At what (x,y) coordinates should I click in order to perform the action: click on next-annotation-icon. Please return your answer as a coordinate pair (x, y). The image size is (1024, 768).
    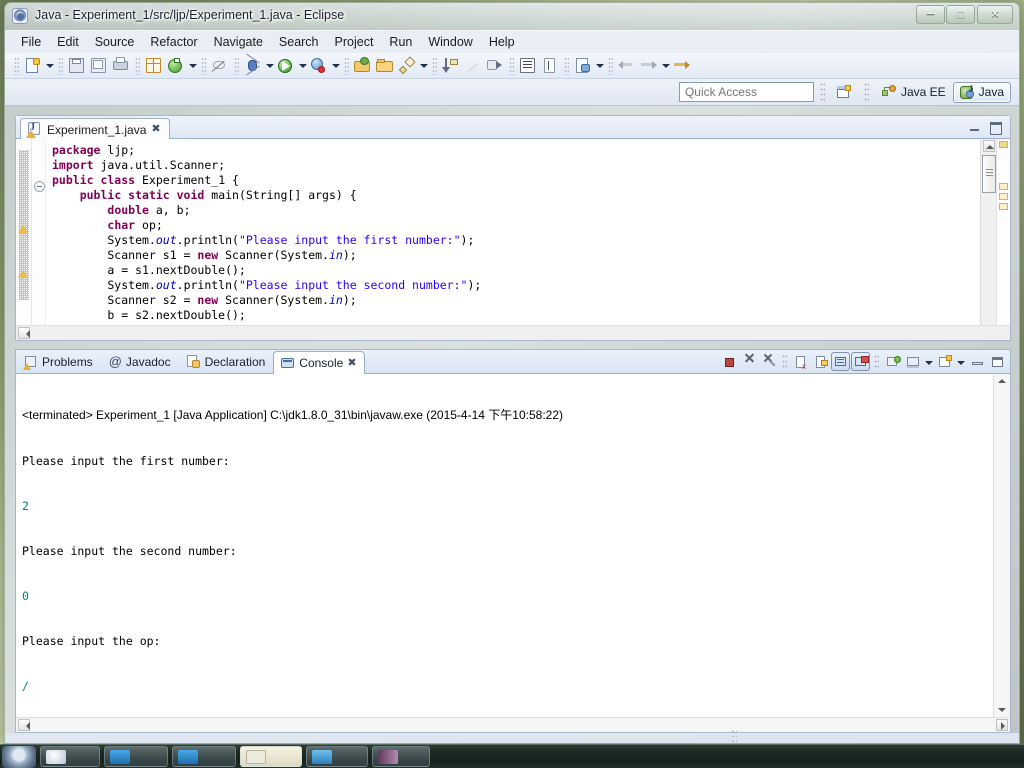
    Looking at the image, I should click on (451, 66).